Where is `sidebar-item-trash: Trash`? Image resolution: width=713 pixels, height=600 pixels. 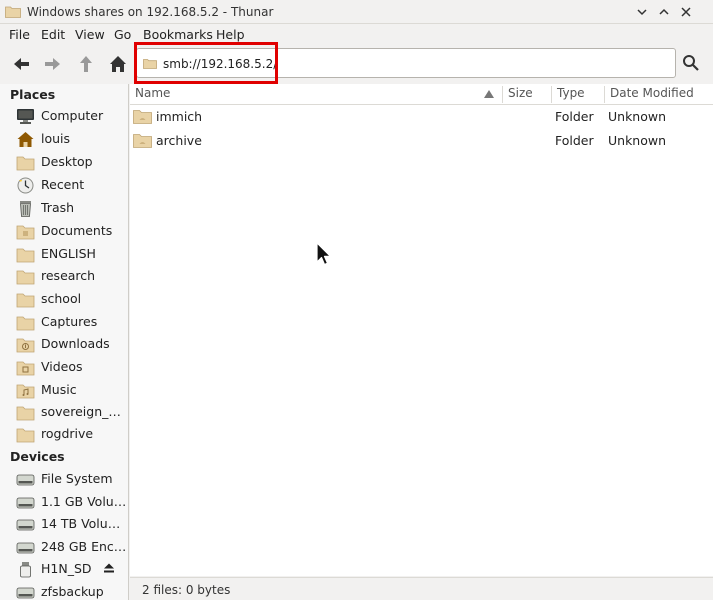 sidebar-item-trash: Trash is located at coordinates (64, 208).